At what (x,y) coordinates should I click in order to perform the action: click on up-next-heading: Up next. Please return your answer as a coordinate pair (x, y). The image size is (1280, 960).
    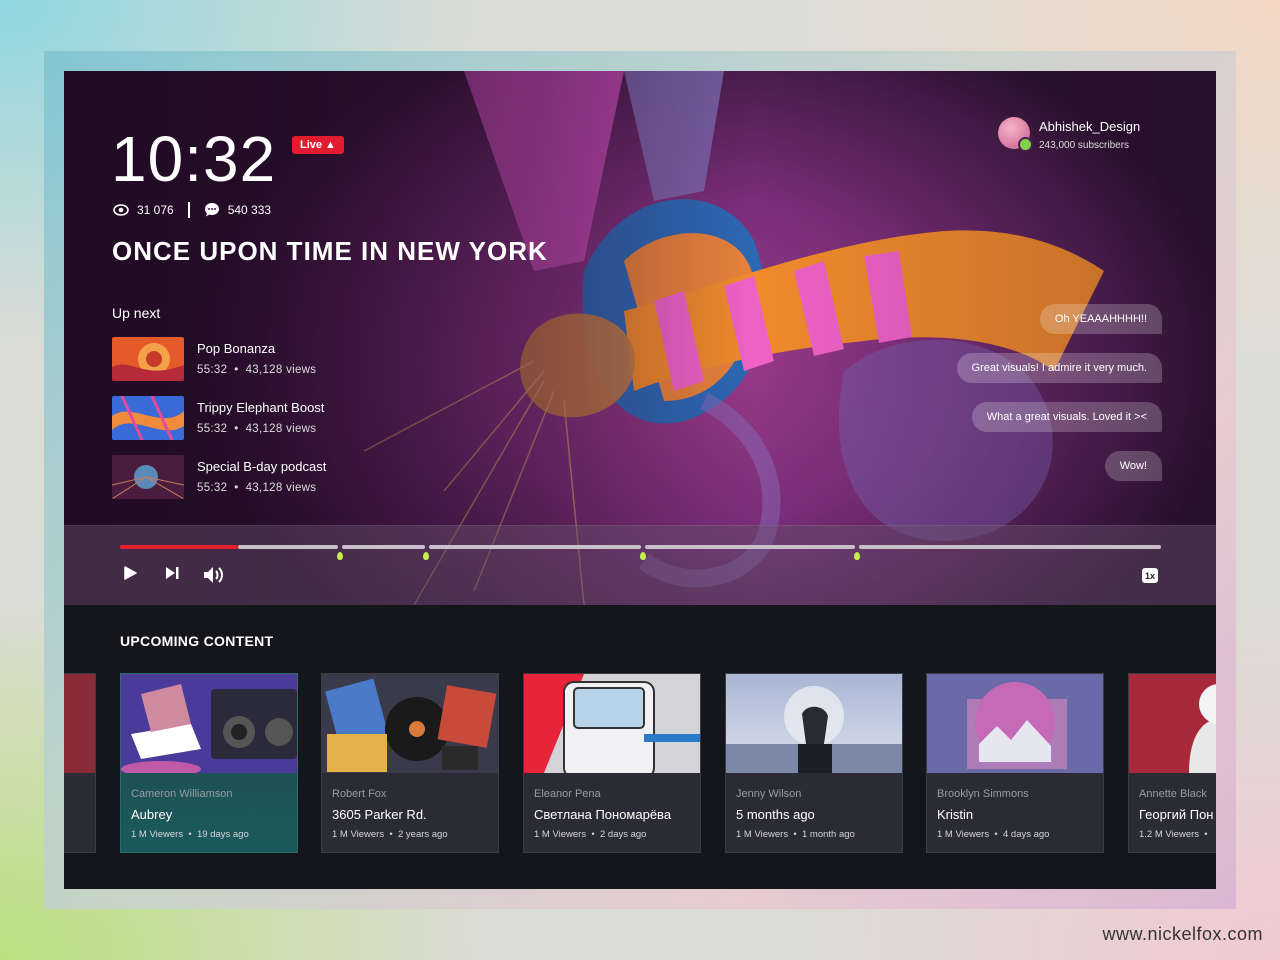
    Looking at the image, I should click on (136, 313).